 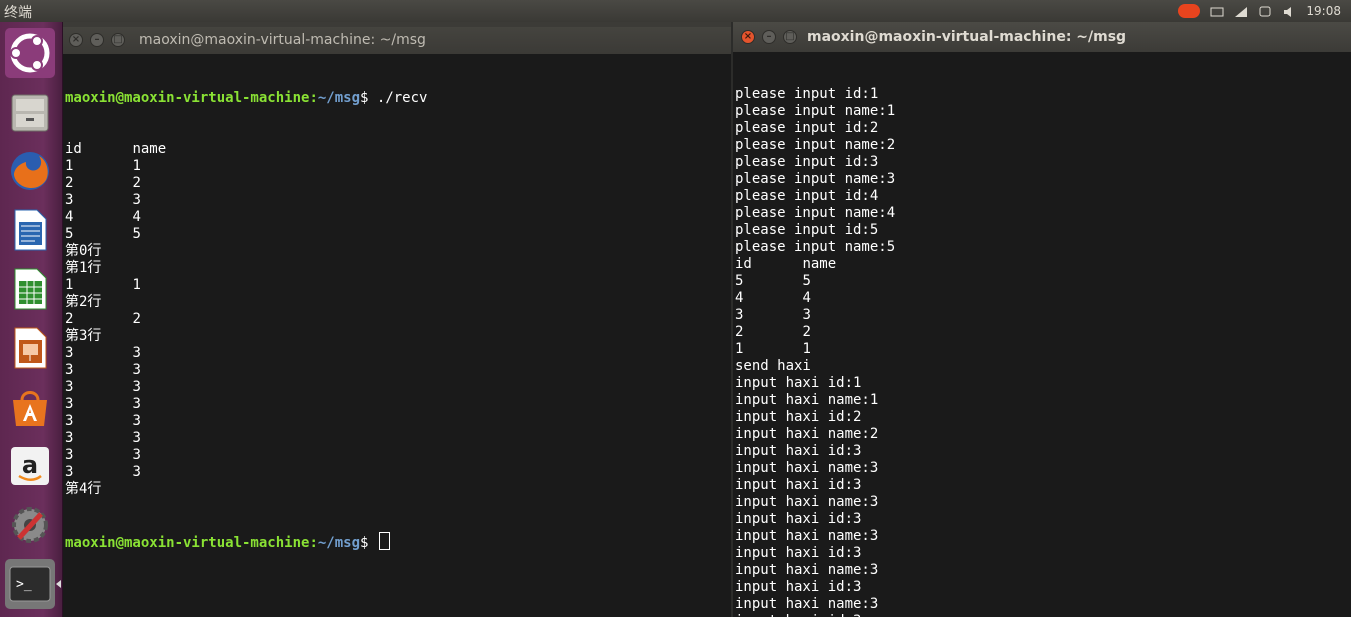 I want to click on output-line: 第3行, so click(x=83, y=336).